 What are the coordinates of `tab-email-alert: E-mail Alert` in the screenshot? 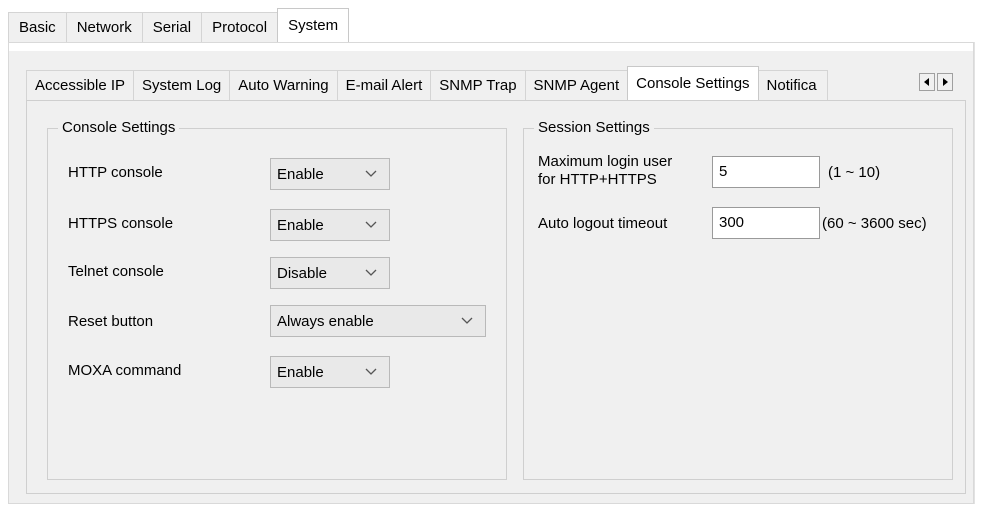 It's located at (384, 85).